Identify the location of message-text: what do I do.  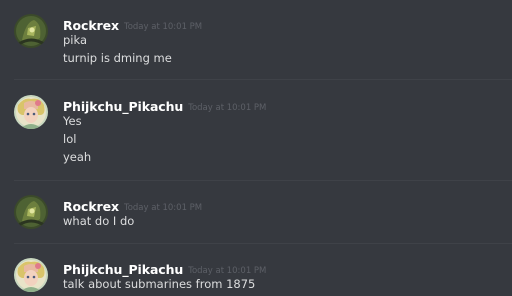
(99, 221).